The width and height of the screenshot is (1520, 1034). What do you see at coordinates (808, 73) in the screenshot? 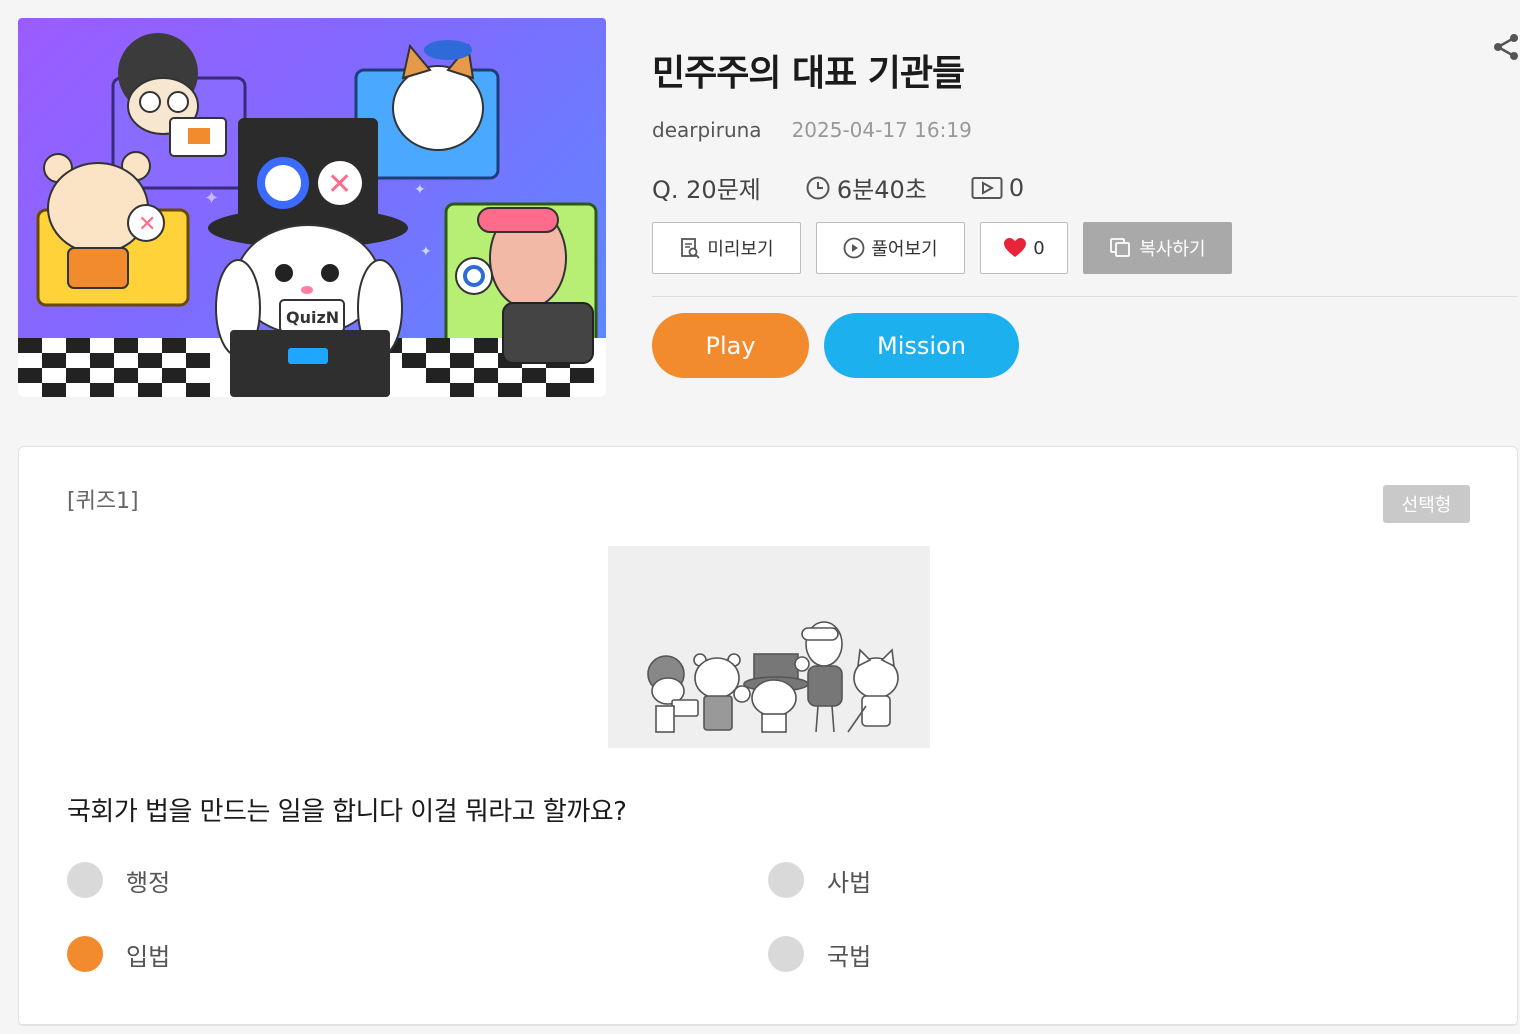
I see `quiz-title: 민주주의 대표 기관들` at bounding box center [808, 73].